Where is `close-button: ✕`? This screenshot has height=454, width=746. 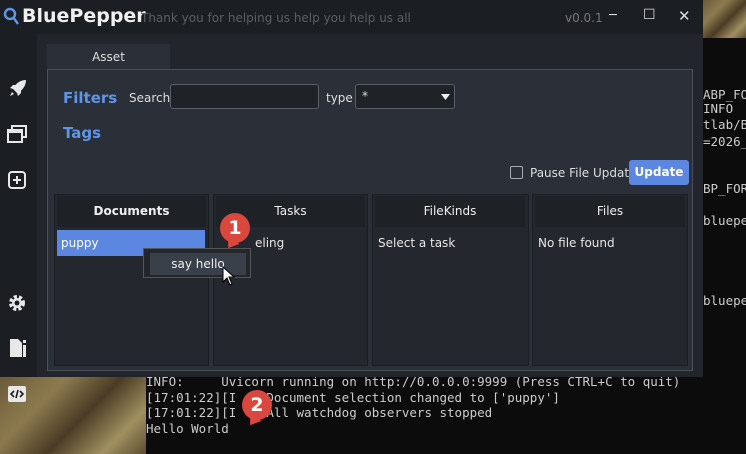 close-button: ✕ is located at coordinates (684, 16).